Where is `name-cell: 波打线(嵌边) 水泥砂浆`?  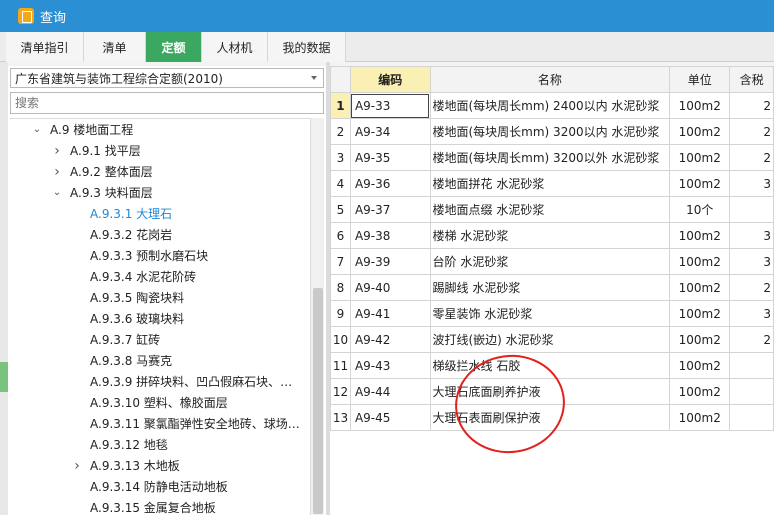
name-cell: 波打线(嵌边) 水泥砂浆 is located at coordinates (550, 339).